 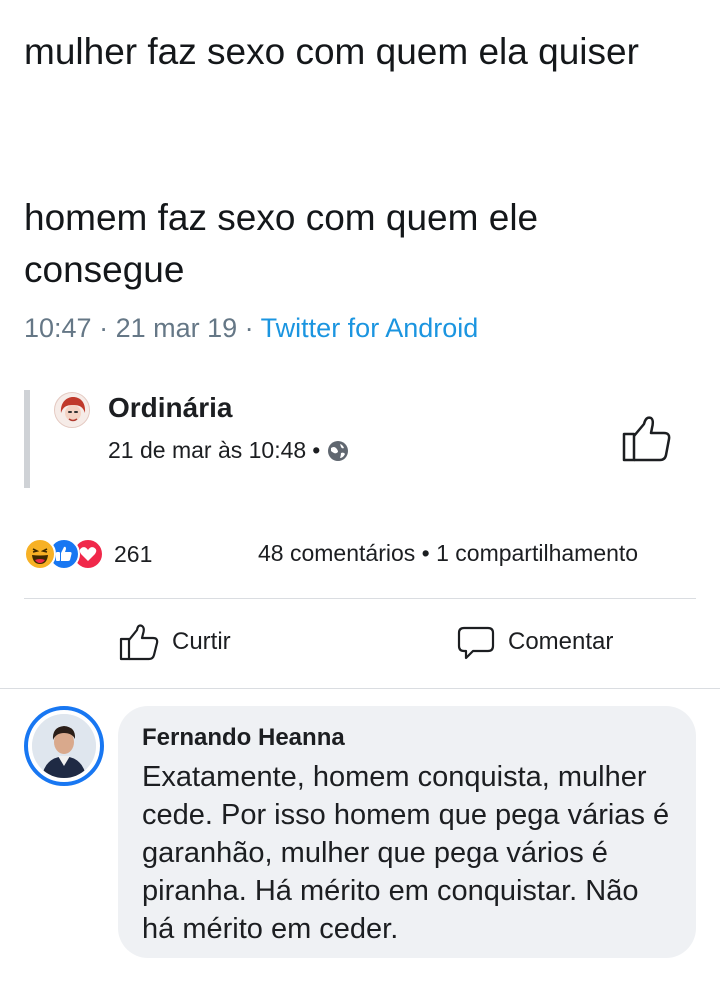 I want to click on like-button-label: Curtir, so click(x=201, y=641).